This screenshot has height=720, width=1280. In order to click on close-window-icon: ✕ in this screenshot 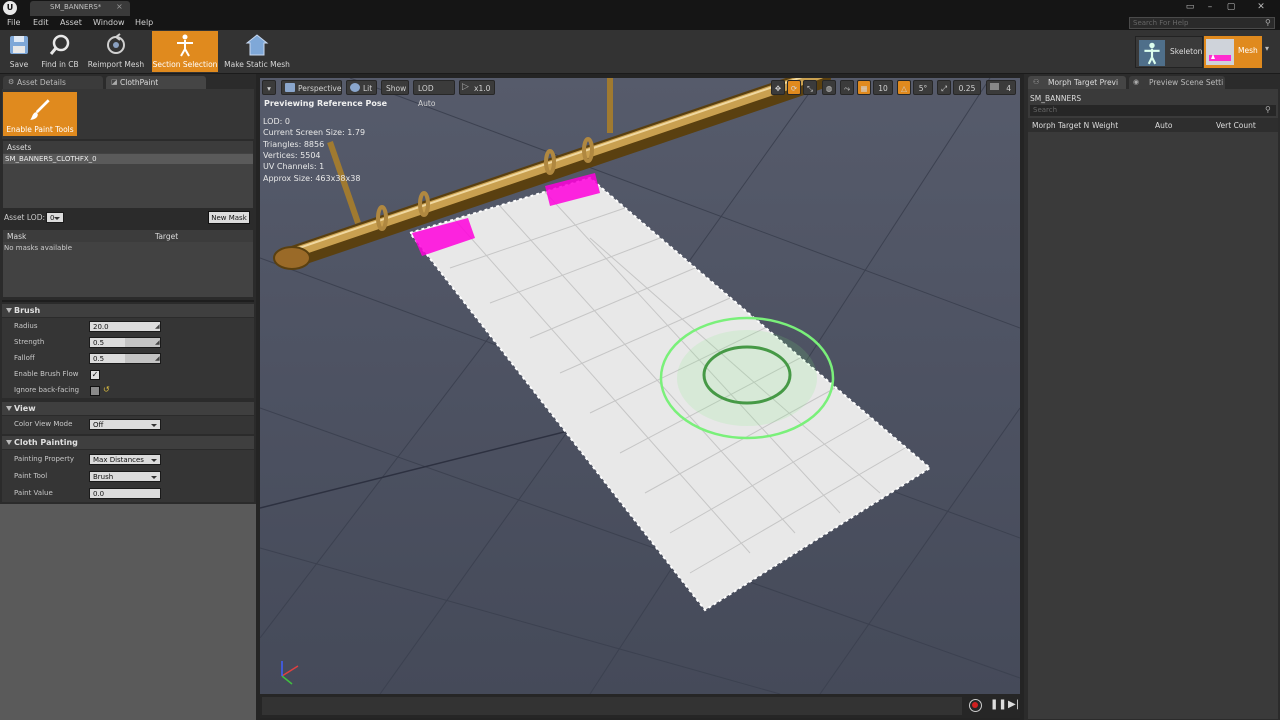, I will do `click(1261, 7)`.